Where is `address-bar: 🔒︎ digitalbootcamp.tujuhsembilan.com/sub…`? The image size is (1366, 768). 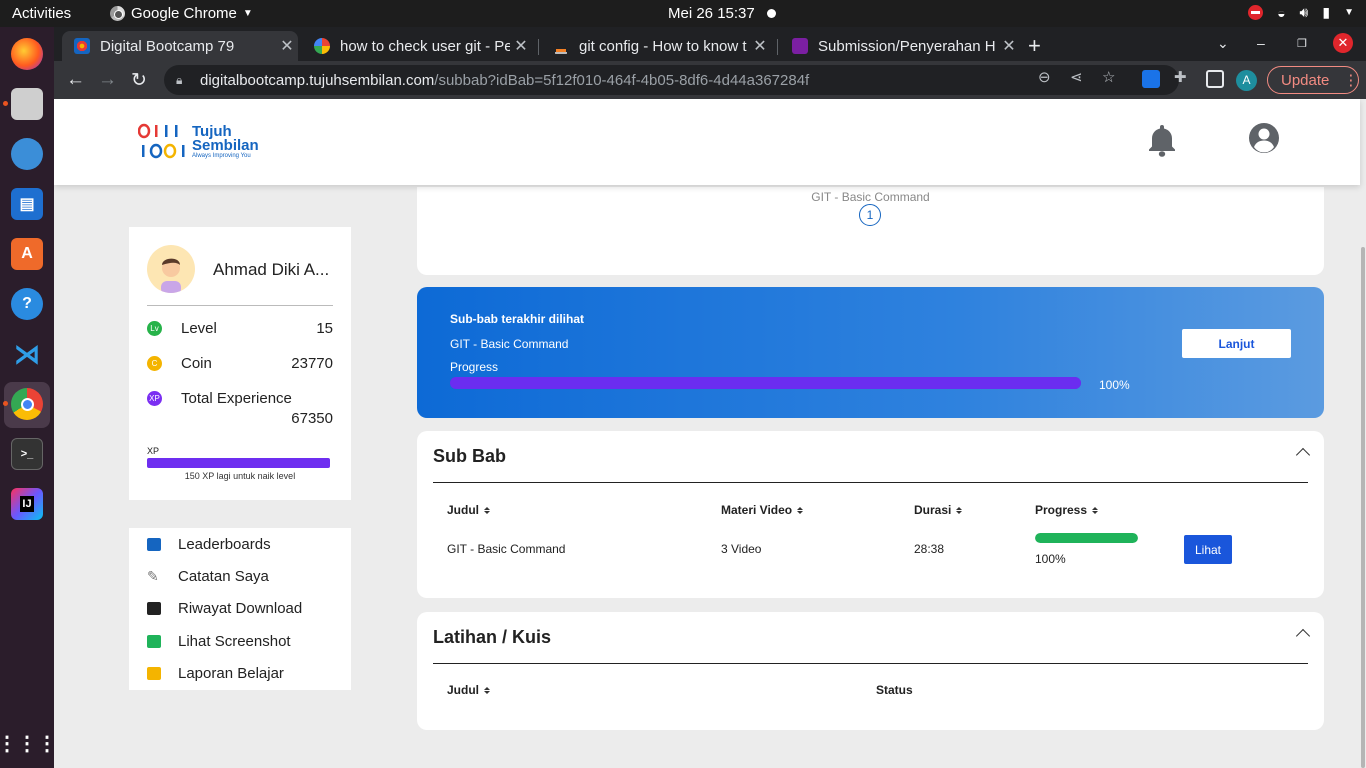 address-bar: 🔒︎ digitalbootcamp.tujuhsembilan.com/sub… is located at coordinates (671, 80).